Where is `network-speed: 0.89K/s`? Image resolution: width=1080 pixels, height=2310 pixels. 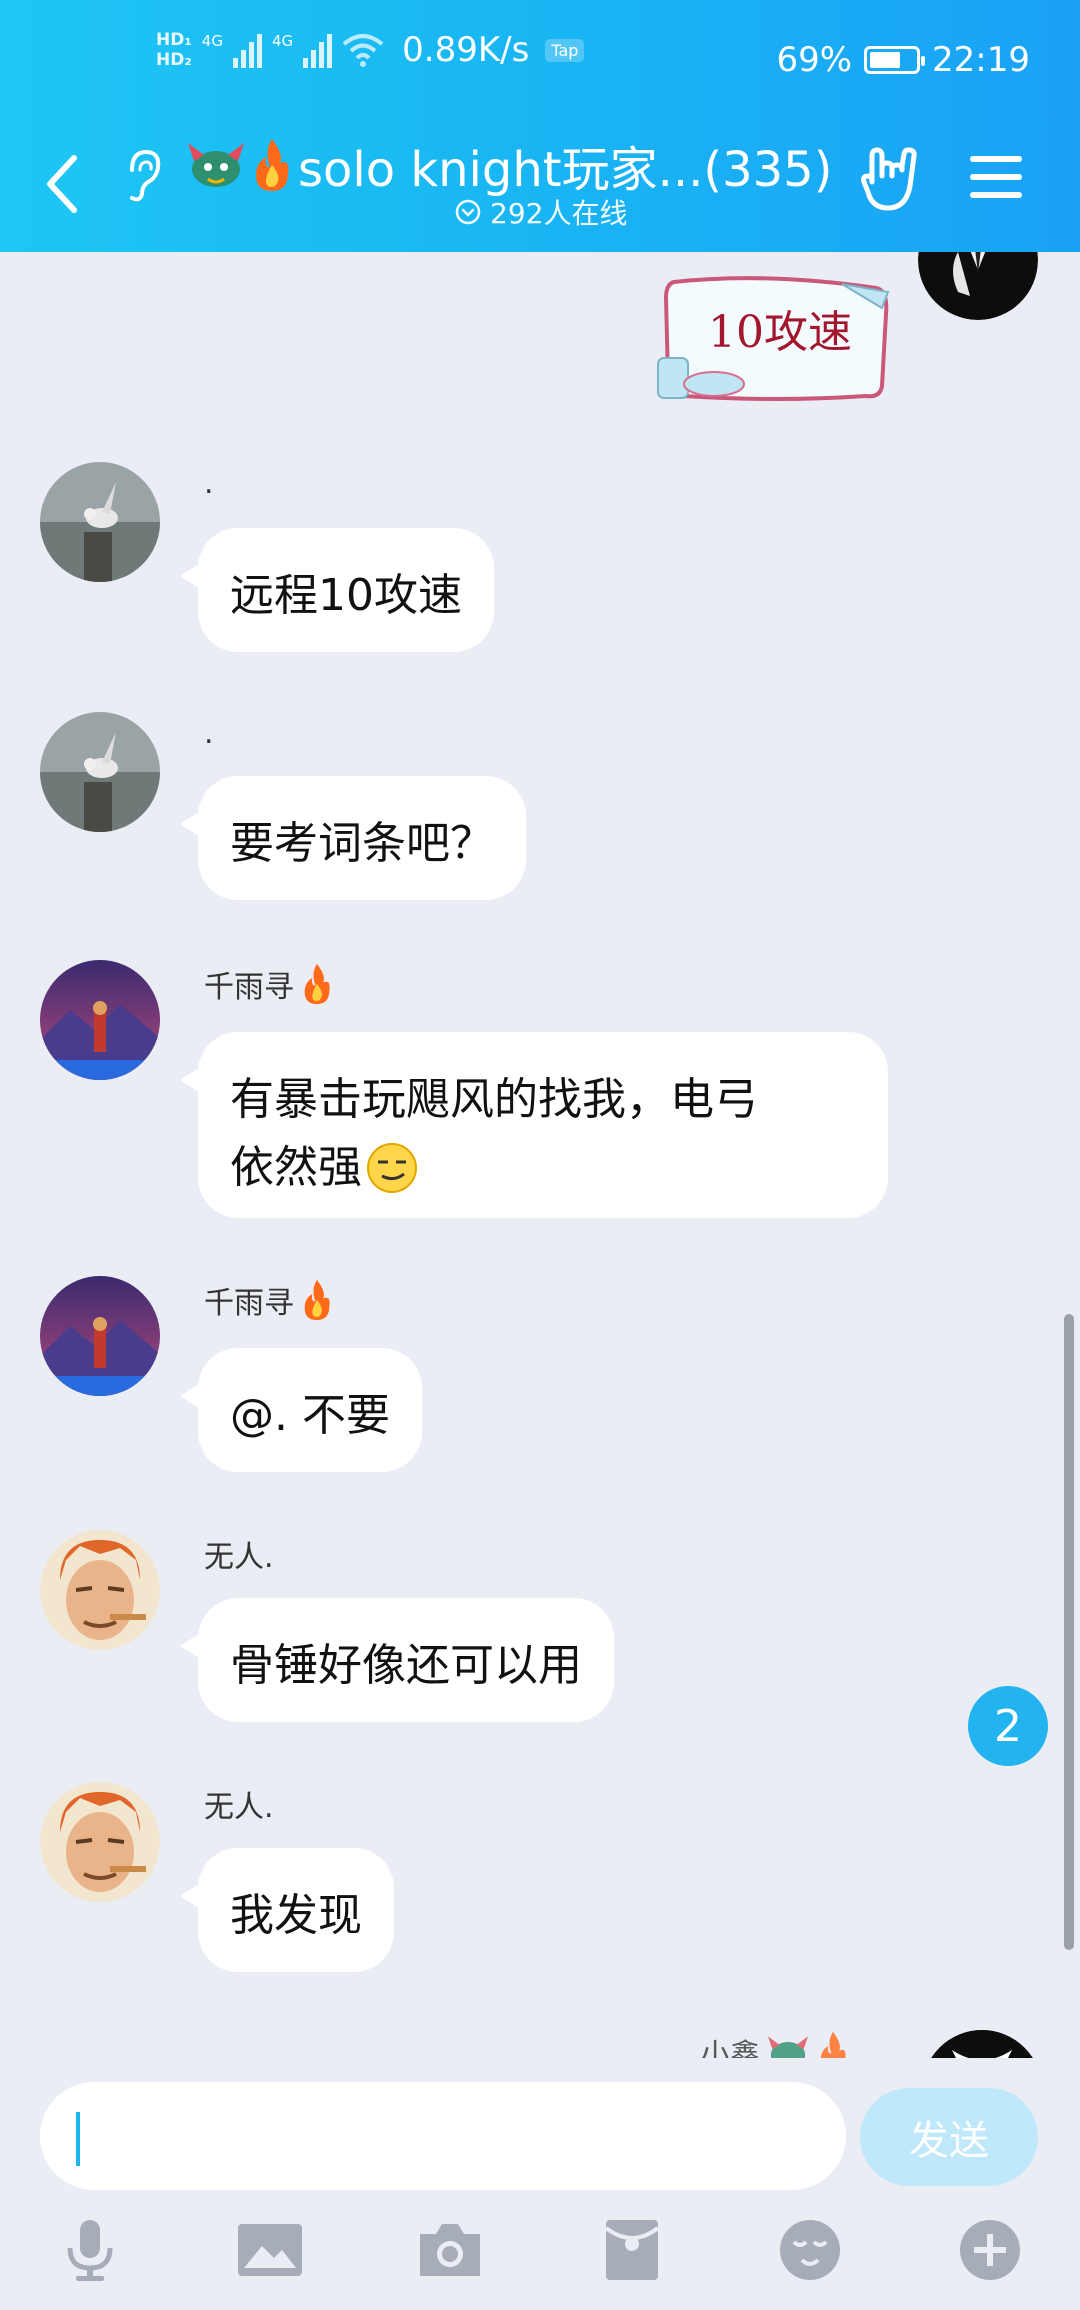 network-speed: 0.89K/s is located at coordinates (466, 50).